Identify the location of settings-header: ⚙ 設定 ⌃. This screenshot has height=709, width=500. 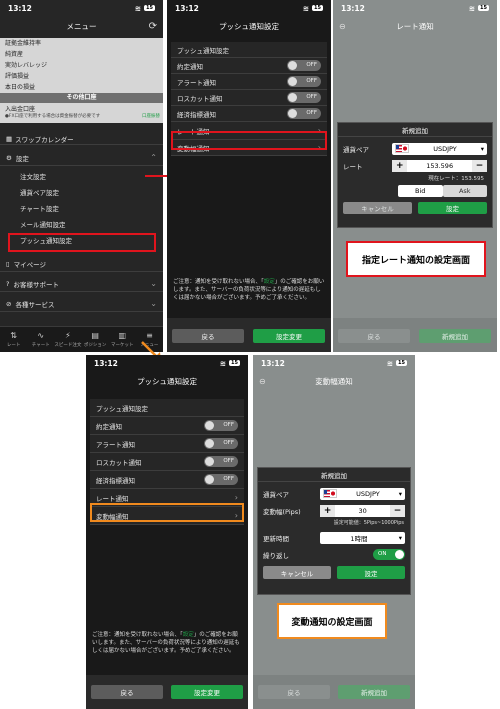
(81, 158).